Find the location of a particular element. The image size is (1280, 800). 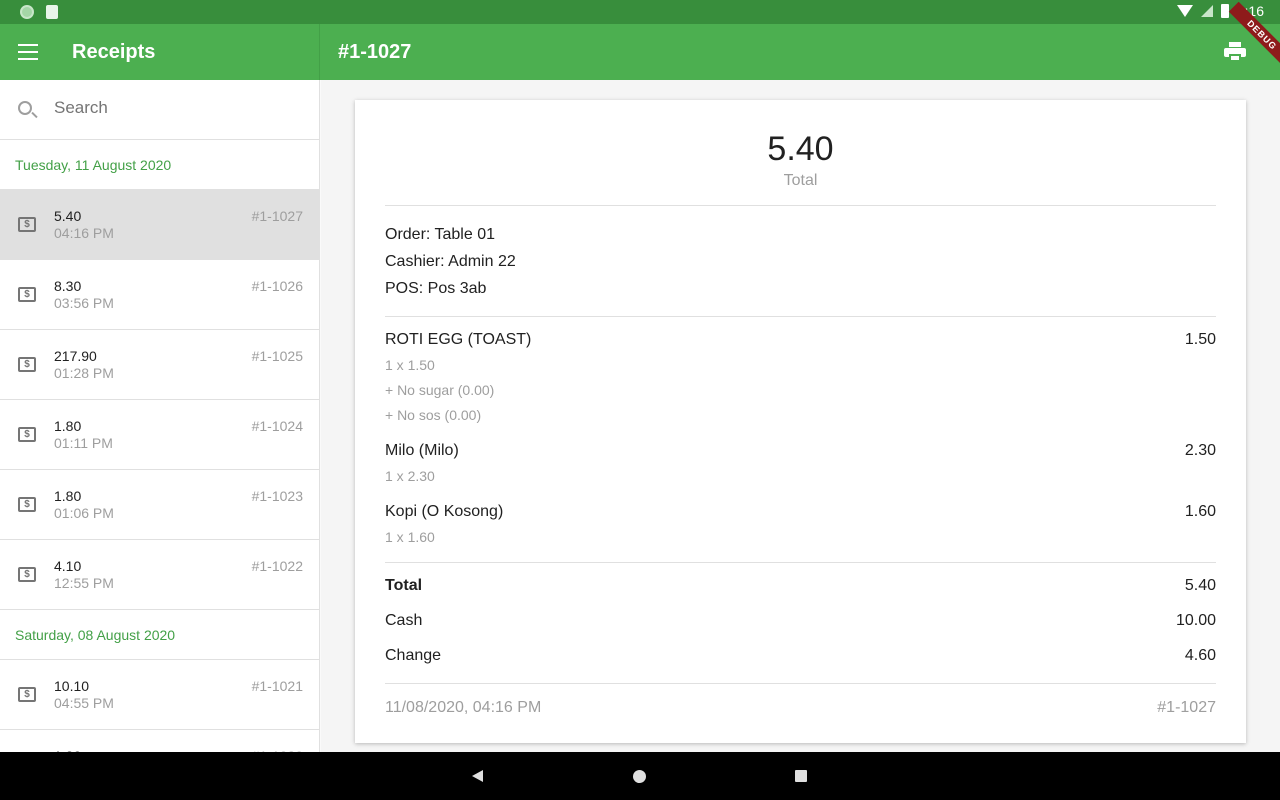

search-bar is located at coordinates (159, 110).